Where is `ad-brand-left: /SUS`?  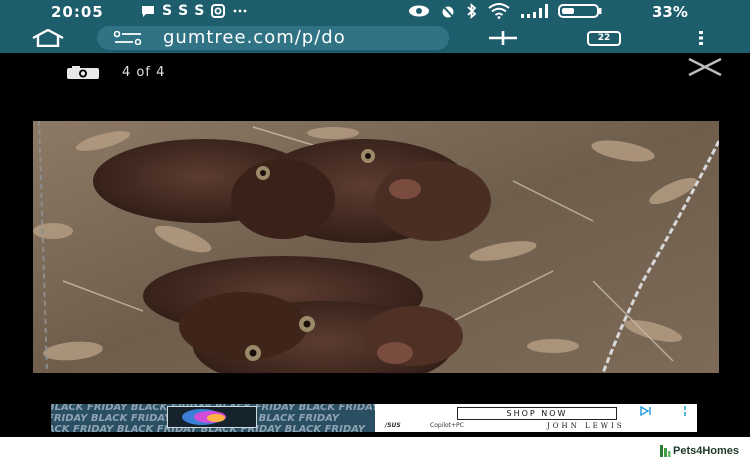
ad-brand-left: /SUS is located at coordinates (393, 425).